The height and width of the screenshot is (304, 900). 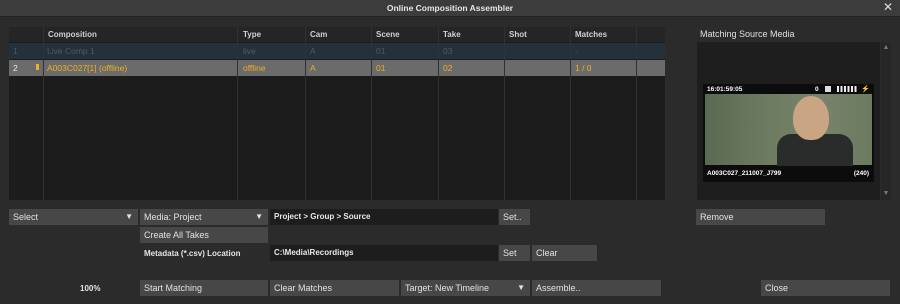 I want to click on flash-icon: ⚡, so click(x=865, y=89).